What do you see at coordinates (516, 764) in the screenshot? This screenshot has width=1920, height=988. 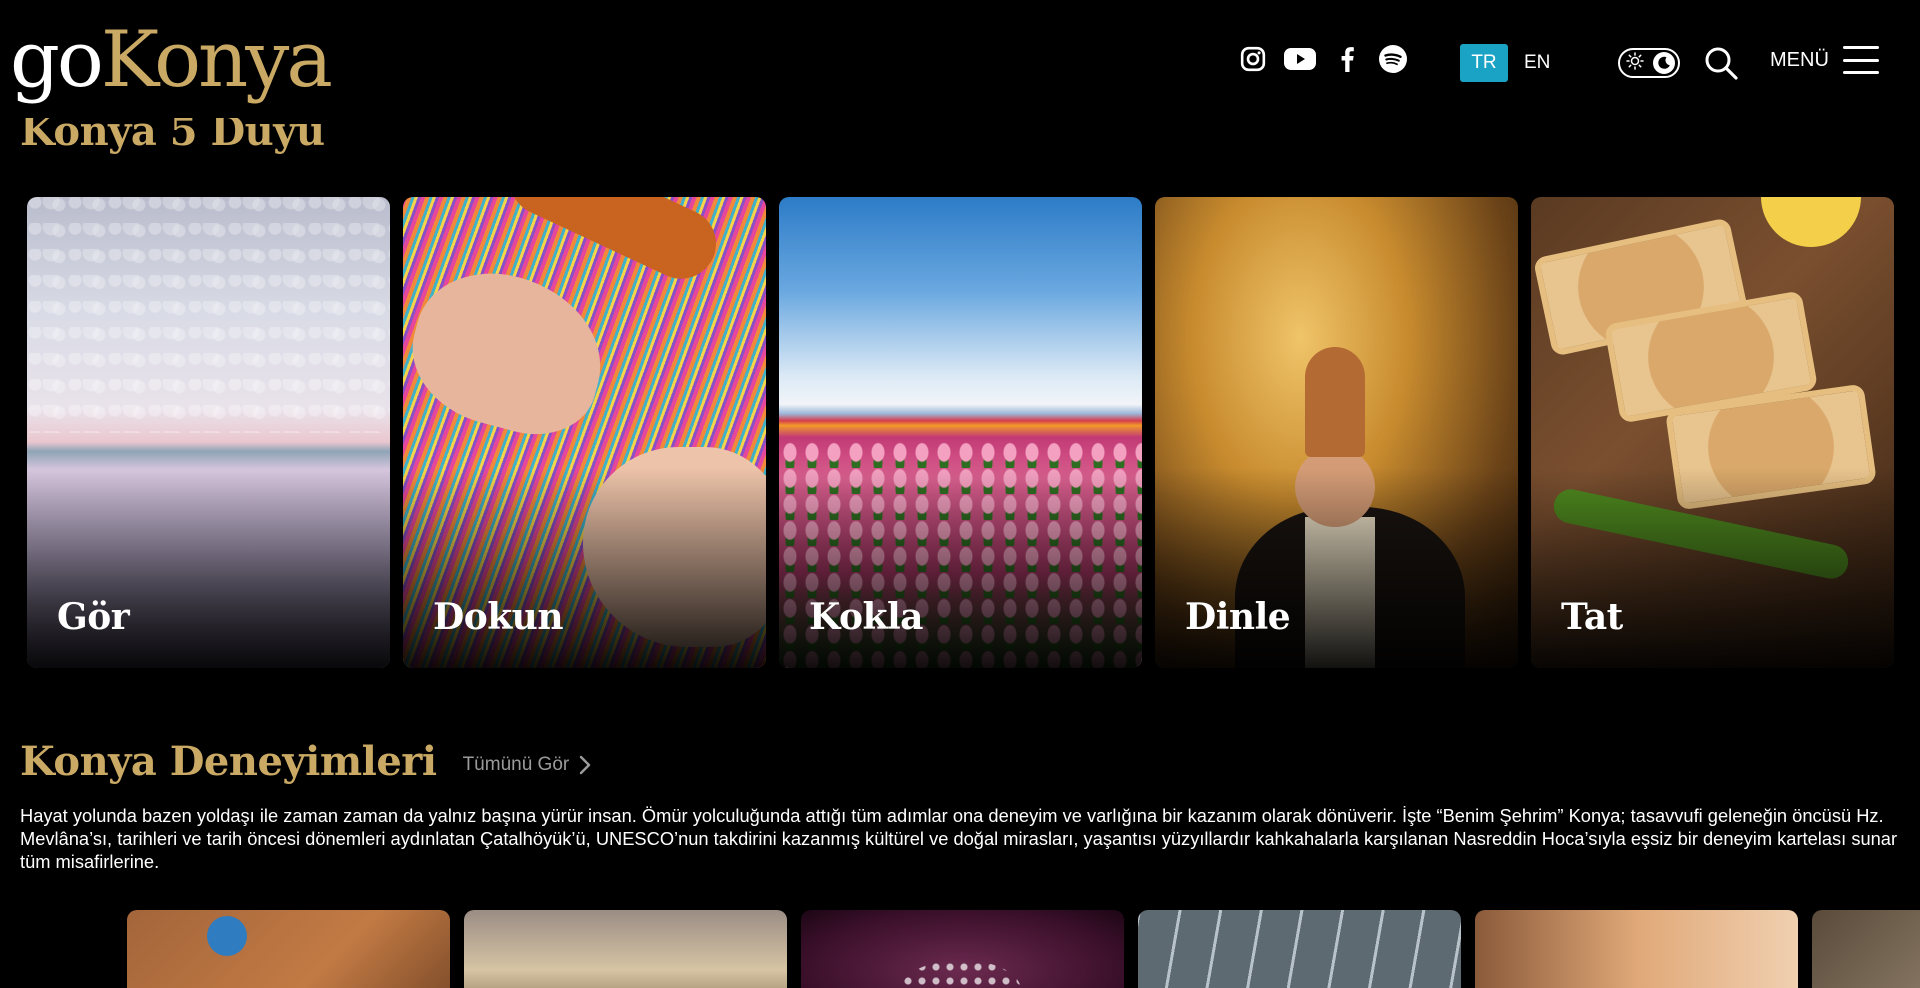 I see `see-all-label: Tümünü Gör` at bounding box center [516, 764].